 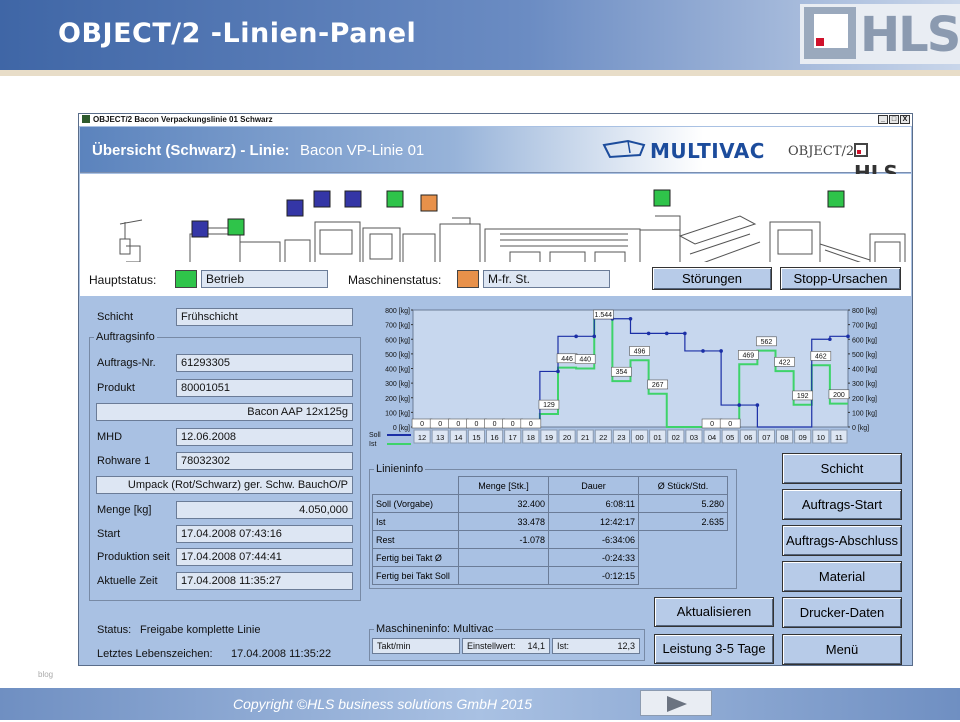 What do you see at coordinates (842, 612) in the screenshot?
I see `drucker-daten-button: Drucker-Daten` at bounding box center [842, 612].